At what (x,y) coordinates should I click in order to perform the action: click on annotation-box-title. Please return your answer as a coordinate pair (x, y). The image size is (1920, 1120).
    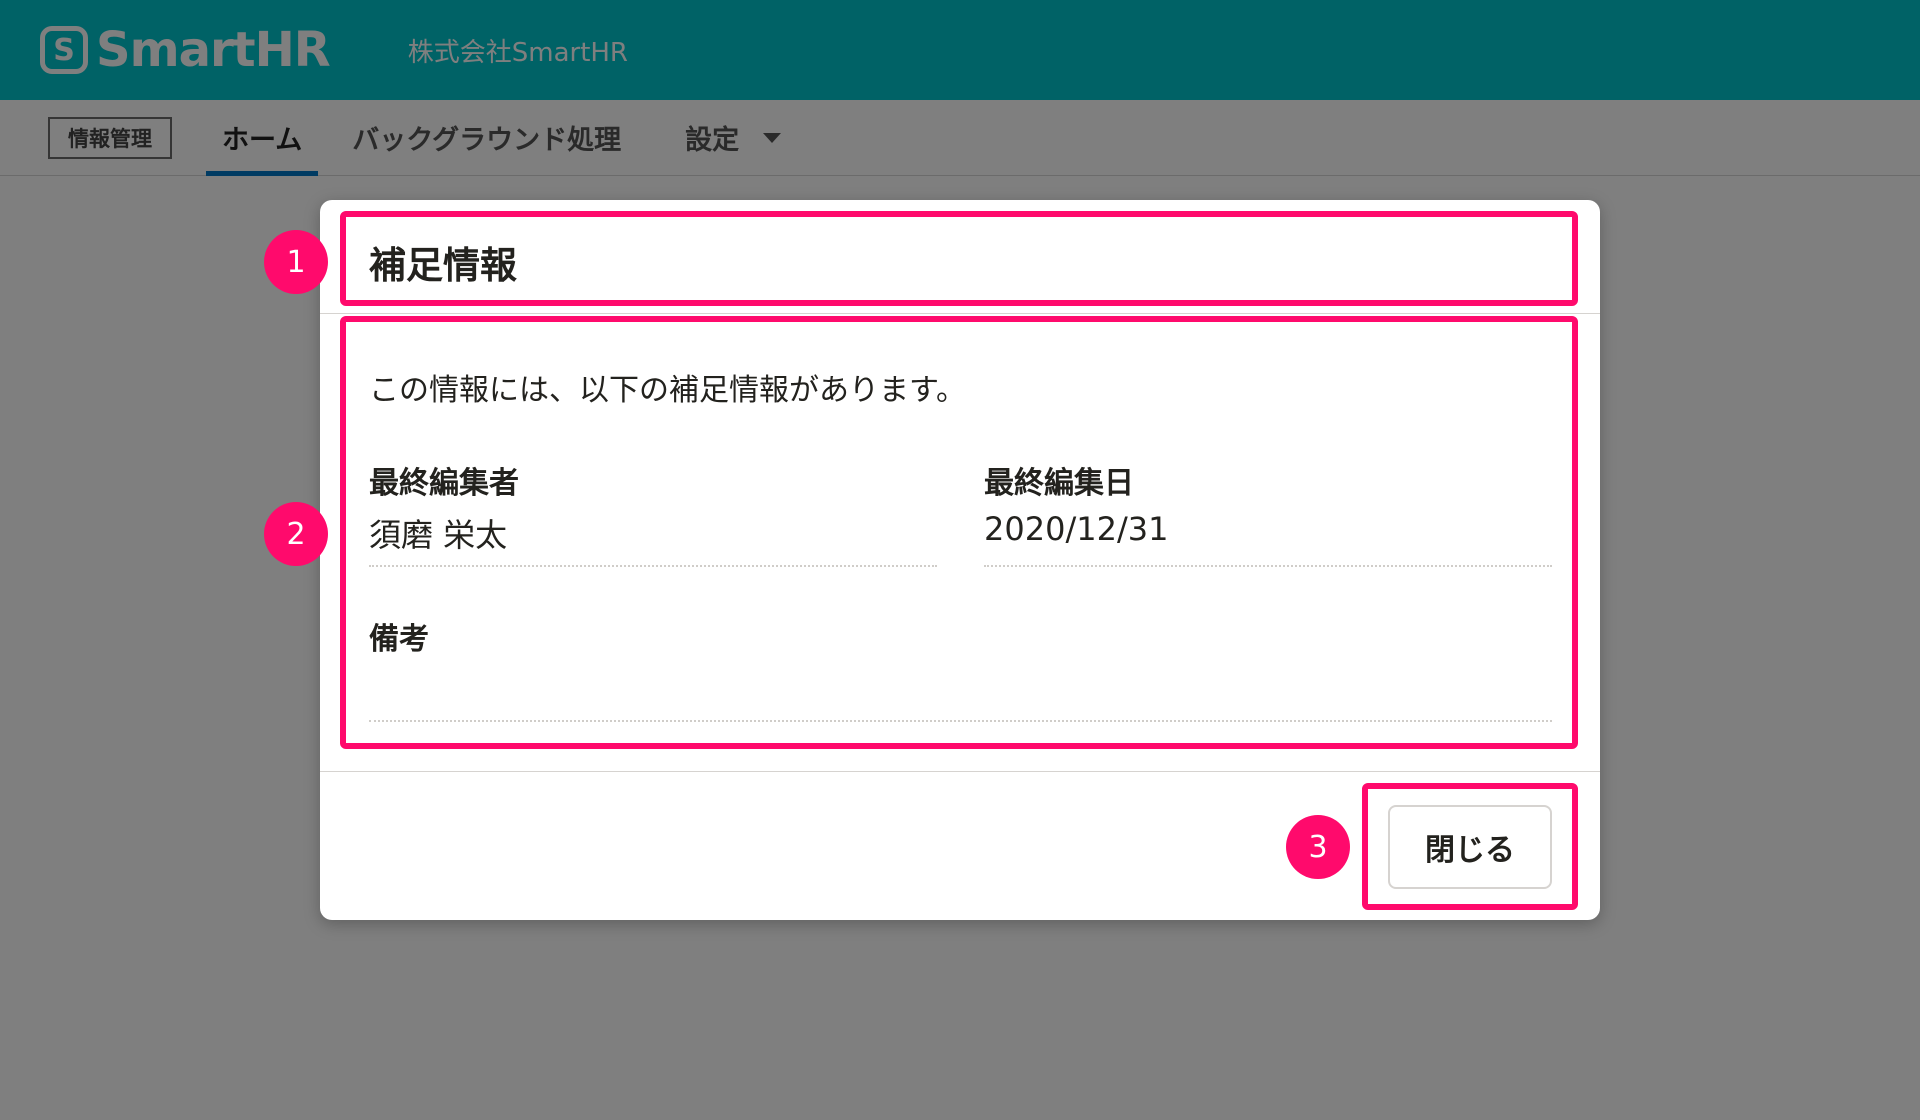
    Looking at the image, I should click on (959, 258).